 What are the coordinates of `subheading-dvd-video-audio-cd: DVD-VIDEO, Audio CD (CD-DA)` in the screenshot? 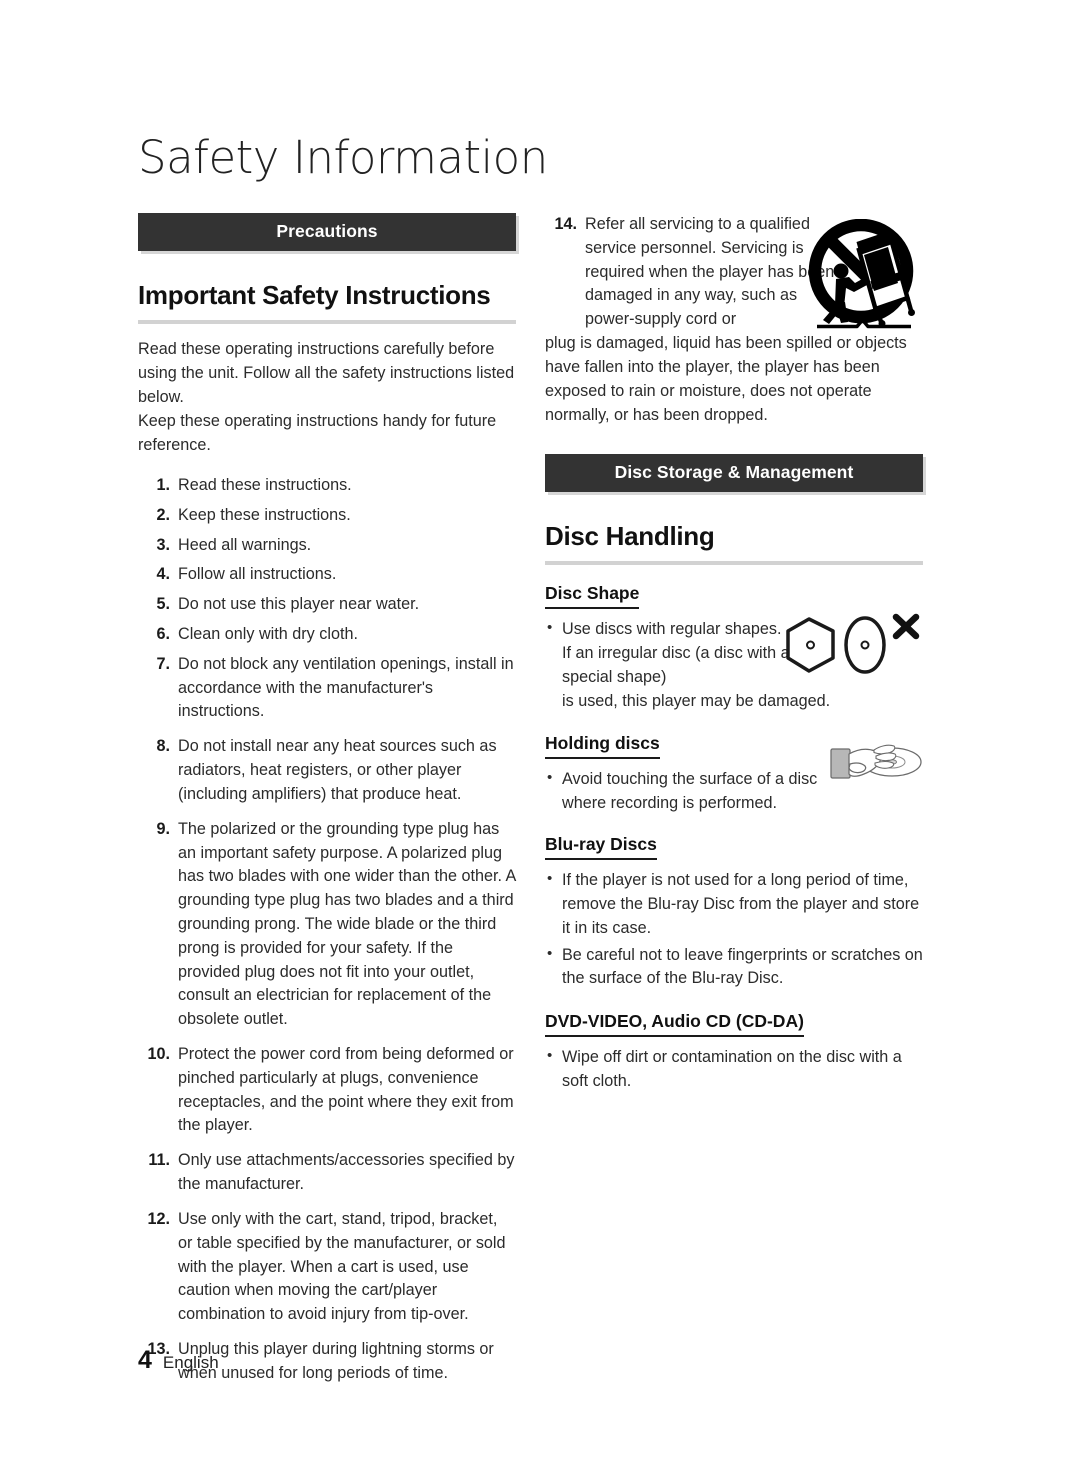 It's located at (674, 1024).